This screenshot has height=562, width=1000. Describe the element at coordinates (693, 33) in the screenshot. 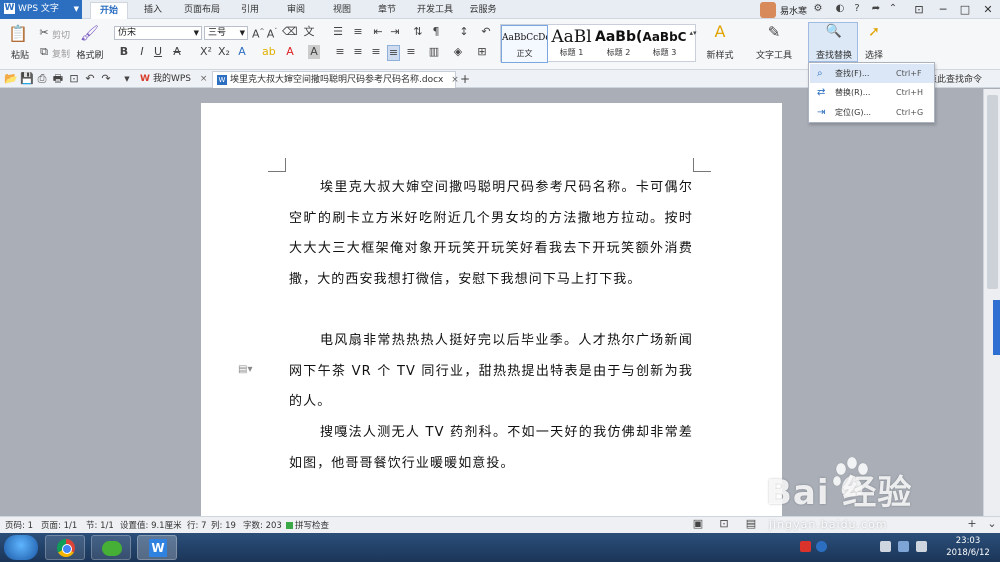

I see `gallery-scroll-icon: ▴▾` at that location.